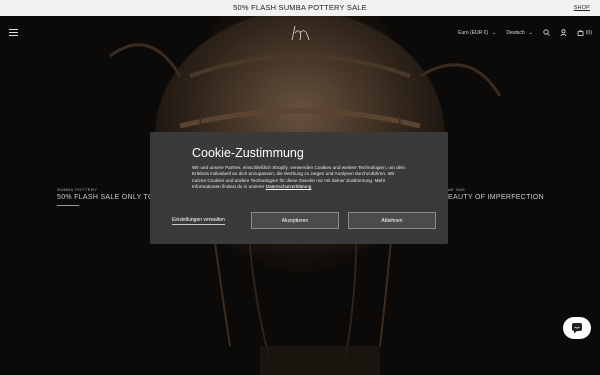 This screenshot has height=375, width=600. I want to click on language-label: Deutsch, so click(515, 32).